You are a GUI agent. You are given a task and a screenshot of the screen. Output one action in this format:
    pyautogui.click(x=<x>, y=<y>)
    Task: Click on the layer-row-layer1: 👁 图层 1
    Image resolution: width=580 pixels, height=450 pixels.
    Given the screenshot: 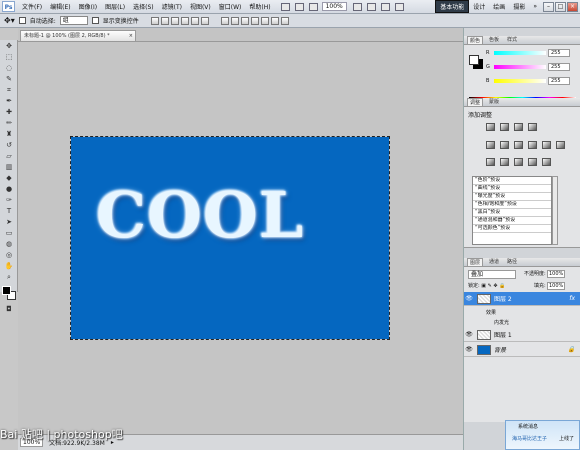 What is the action you would take?
    pyautogui.click(x=522, y=335)
    